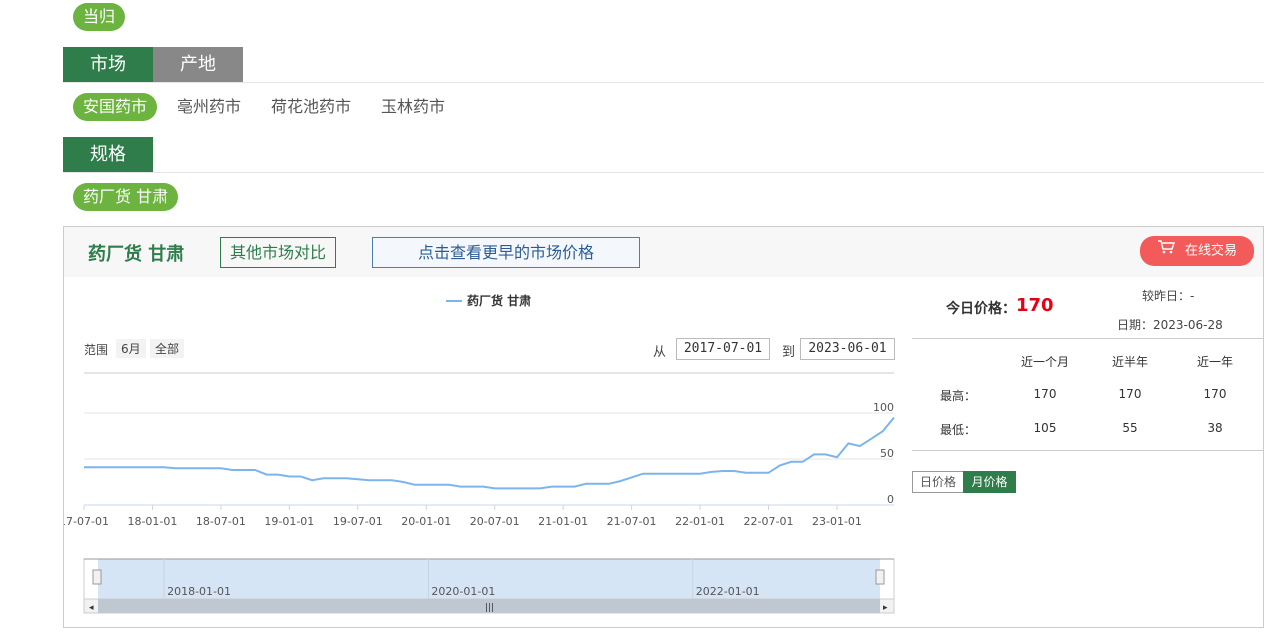 The image size is (1264, 633). Describe the element at coordinates (413, 107) in the screenshot. I see `market-yulin: 玉林药市` at that location.